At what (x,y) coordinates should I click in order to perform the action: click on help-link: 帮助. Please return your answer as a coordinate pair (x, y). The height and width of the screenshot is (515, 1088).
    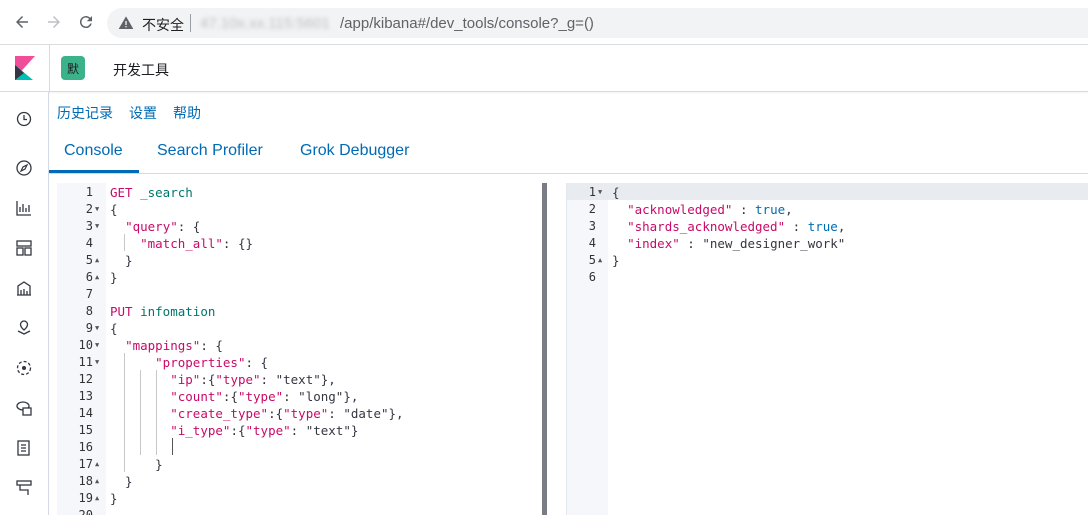
    Looking at the image, I should click on (187, 113).